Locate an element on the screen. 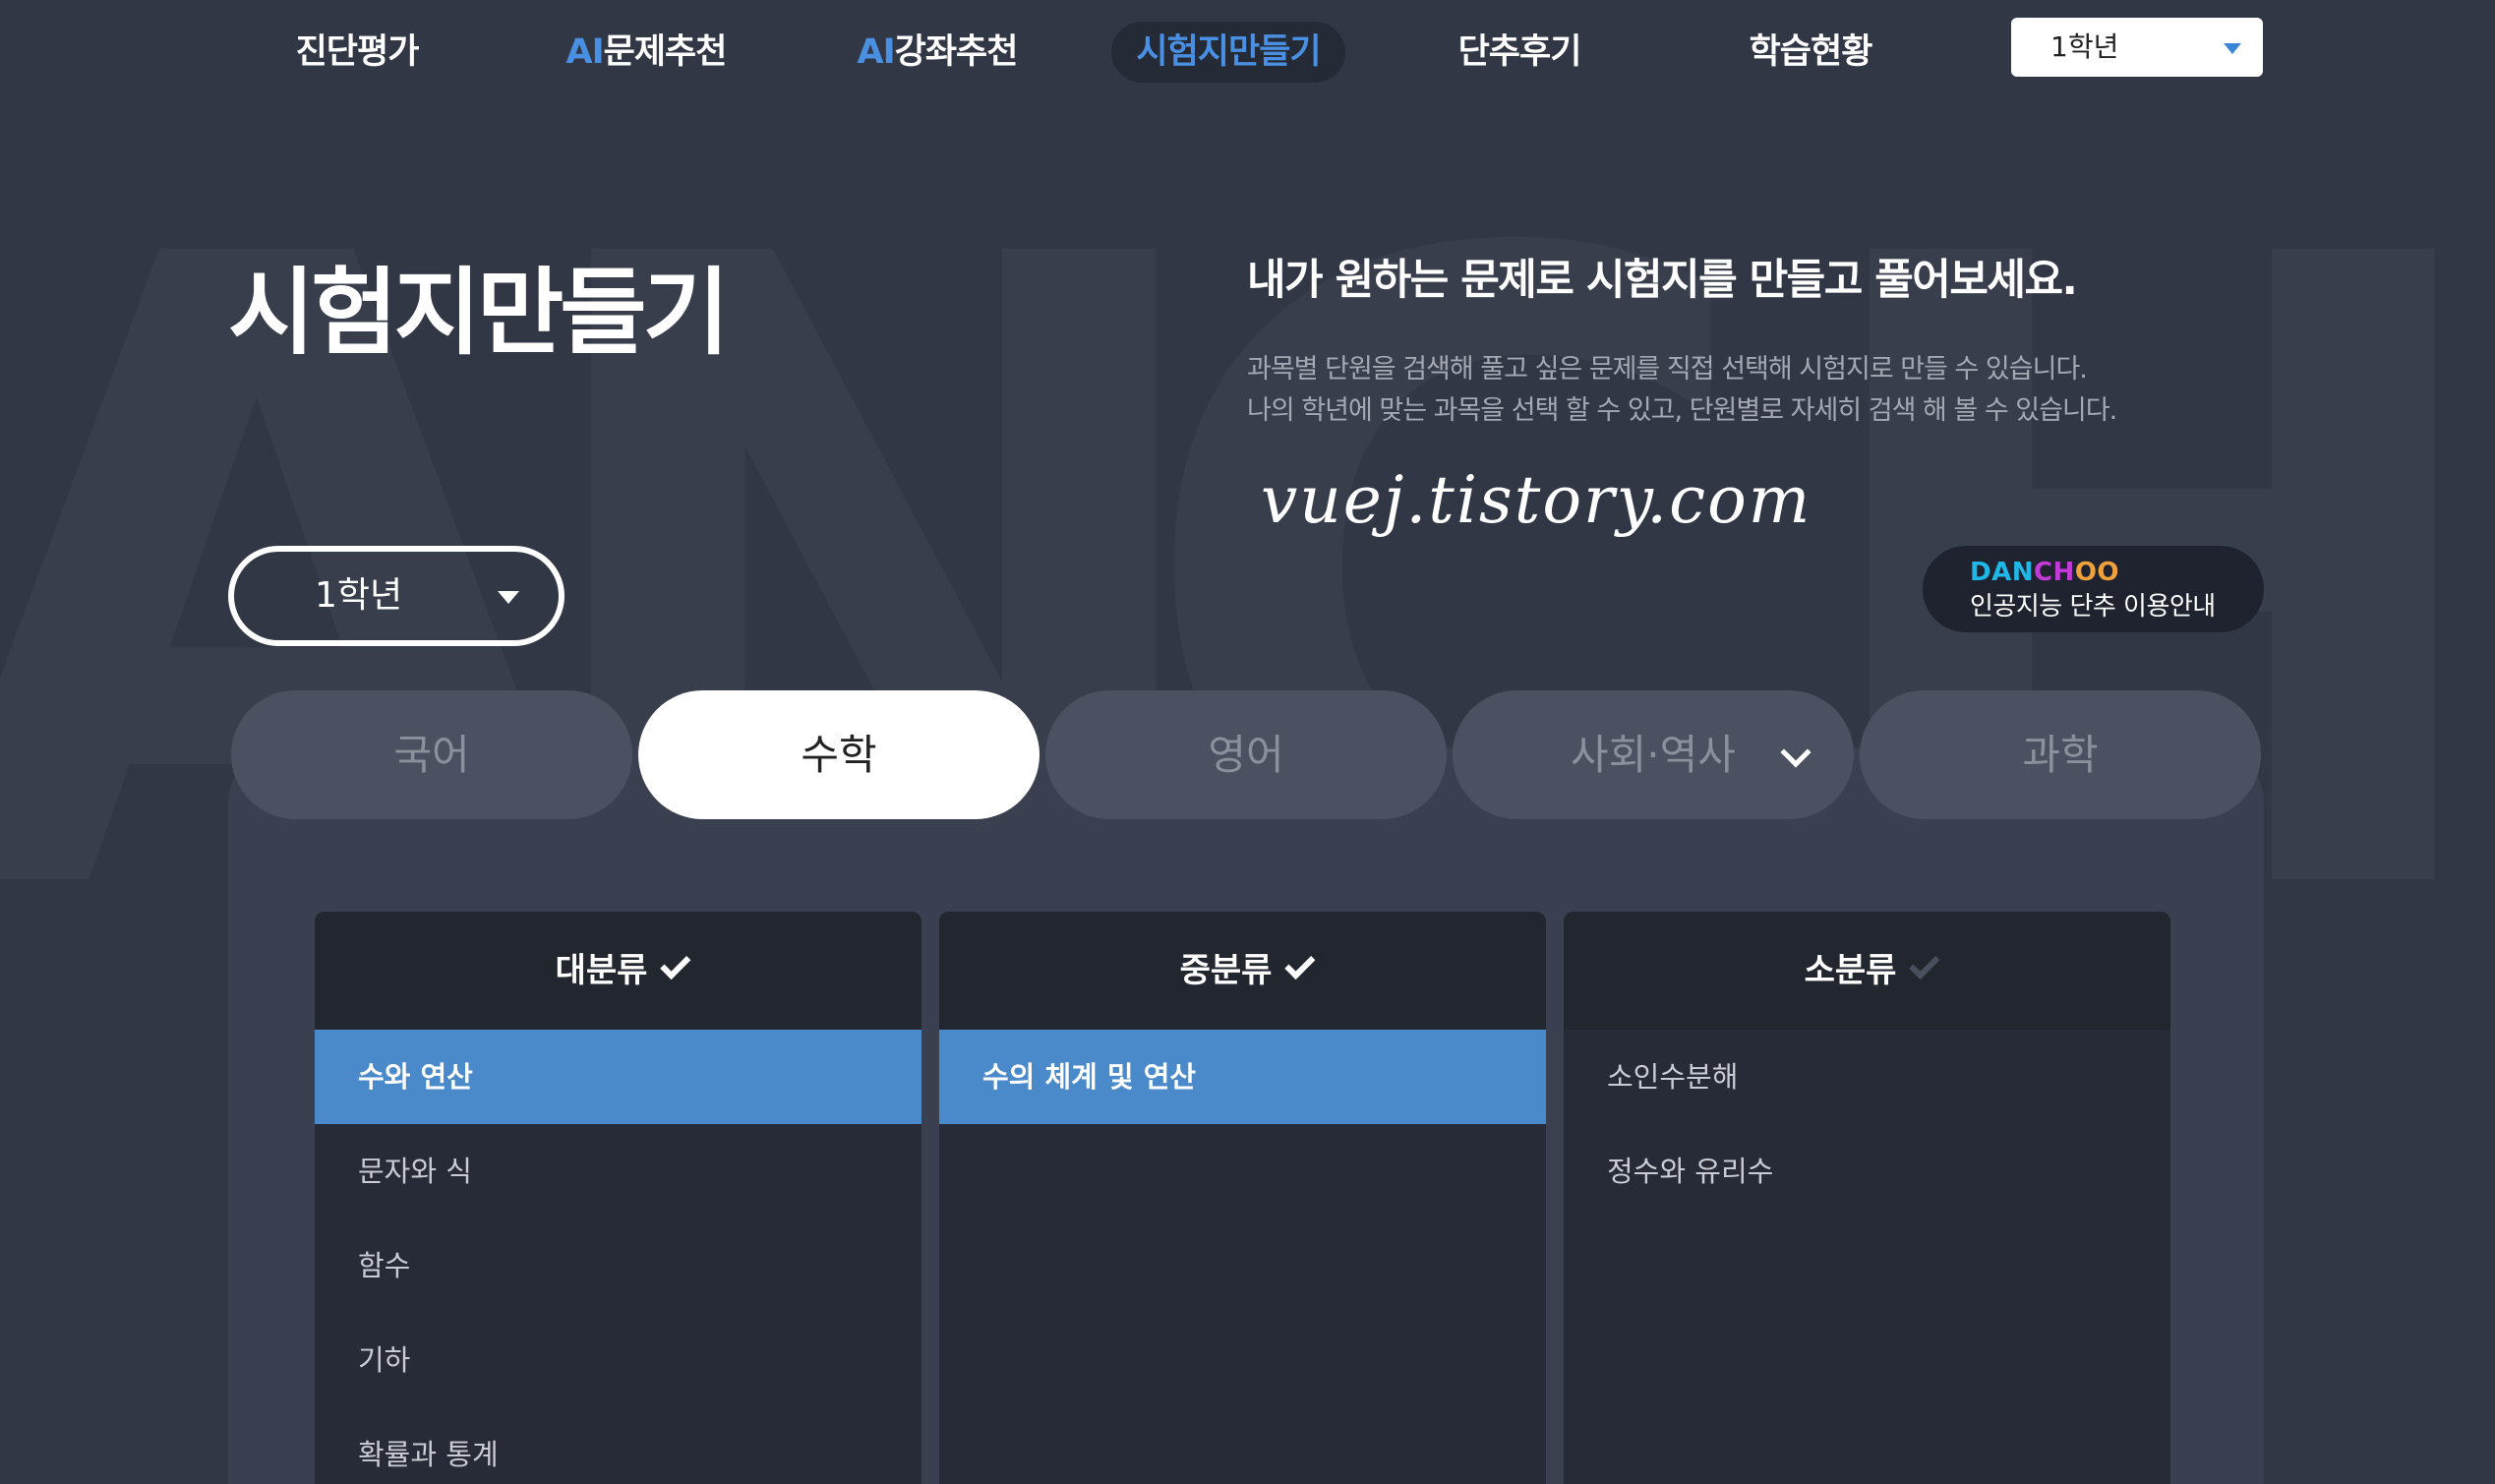 The image size is (2495, 1484). danchoo-logo: DANCHOO is located at coordinates (2045, 573).